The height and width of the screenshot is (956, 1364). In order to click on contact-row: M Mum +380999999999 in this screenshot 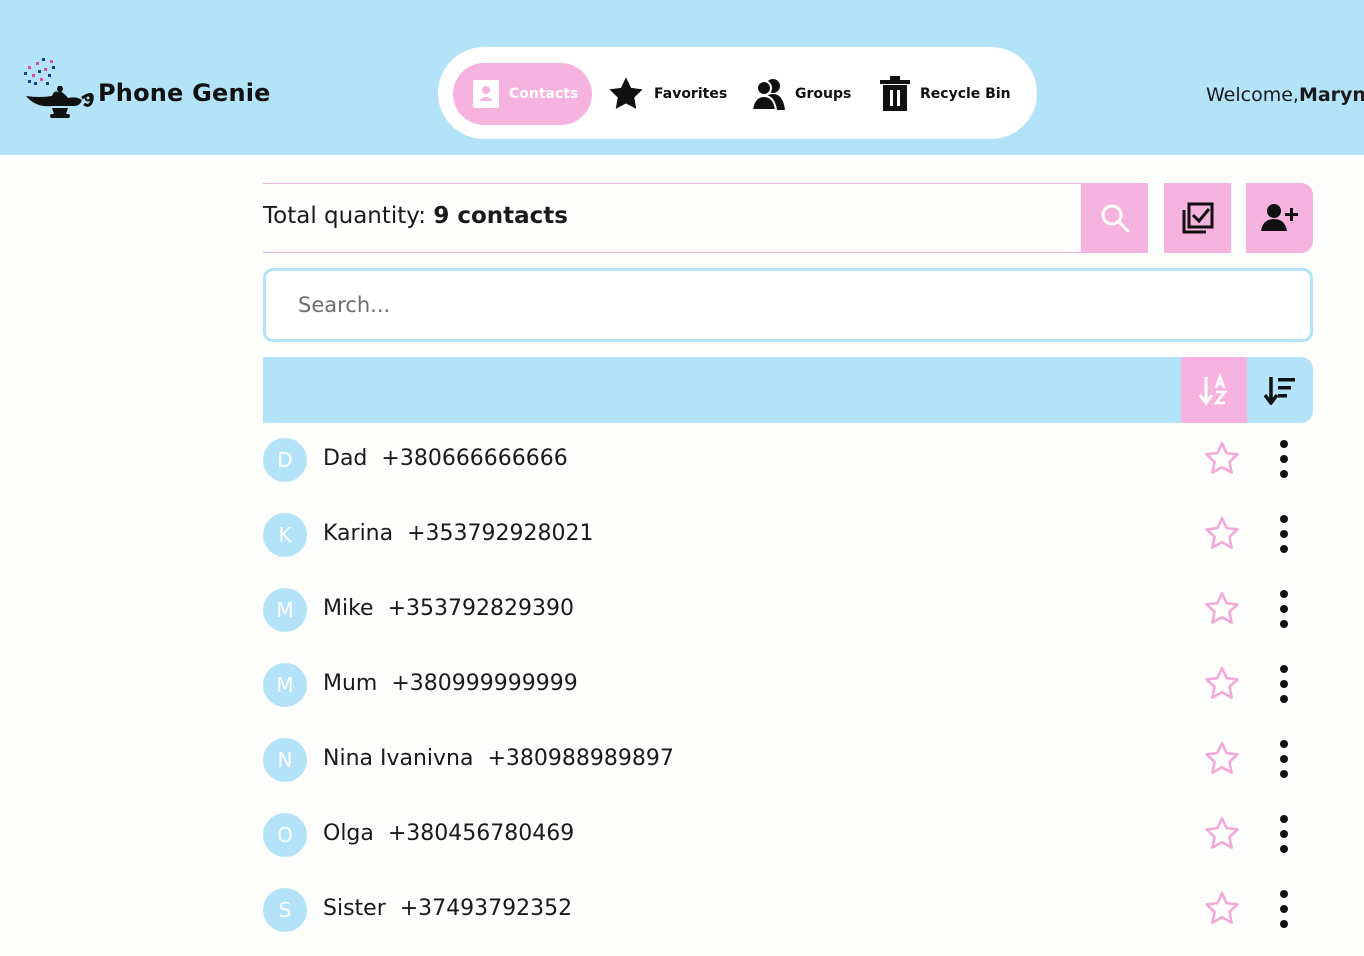, I will do `click(788, 693)`.